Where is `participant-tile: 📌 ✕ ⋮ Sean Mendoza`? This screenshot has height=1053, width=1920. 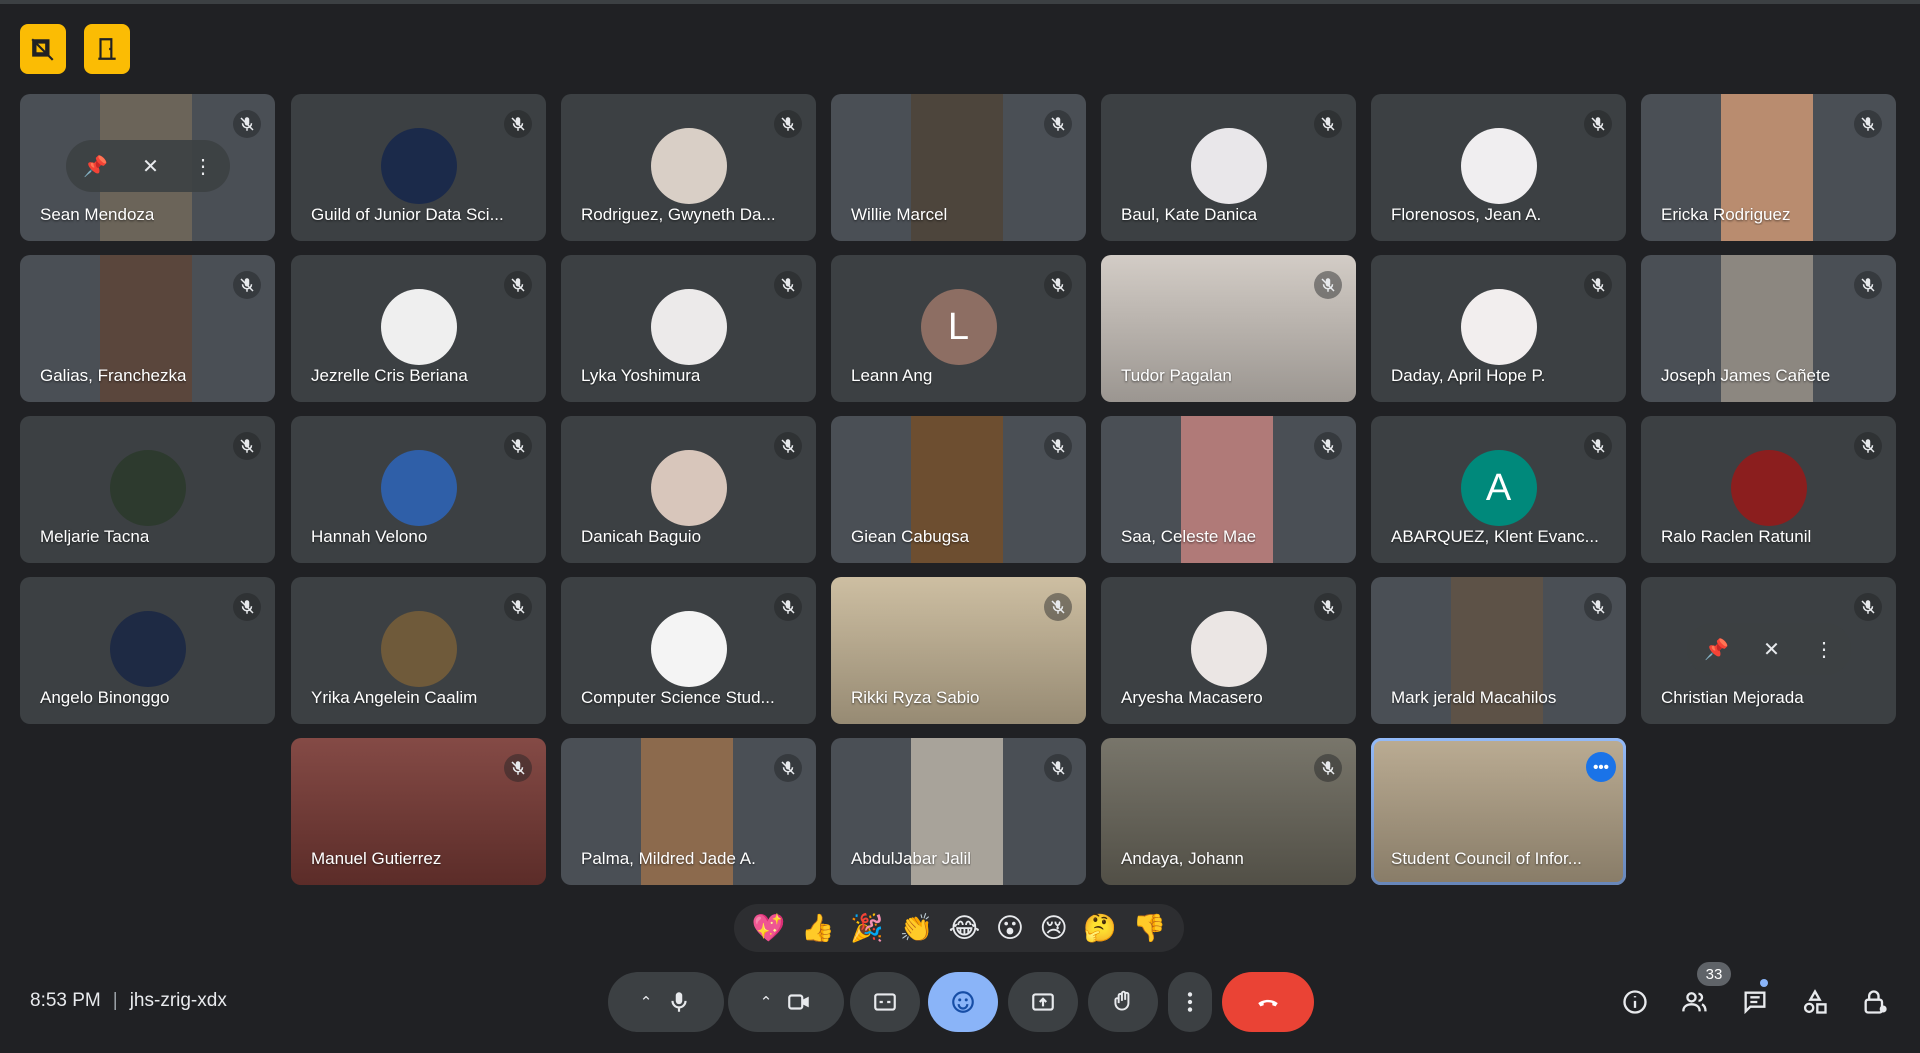 participant-tile: 📌 ✕ ⋮ Sean Mendoza is located at coordinates (147, 167).